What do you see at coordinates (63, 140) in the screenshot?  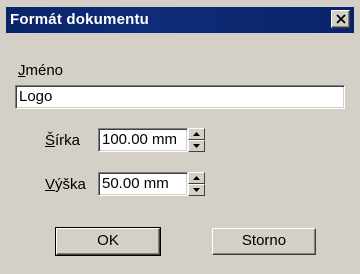 I see `width-label: Šírka` at bounding box center [63, 140].